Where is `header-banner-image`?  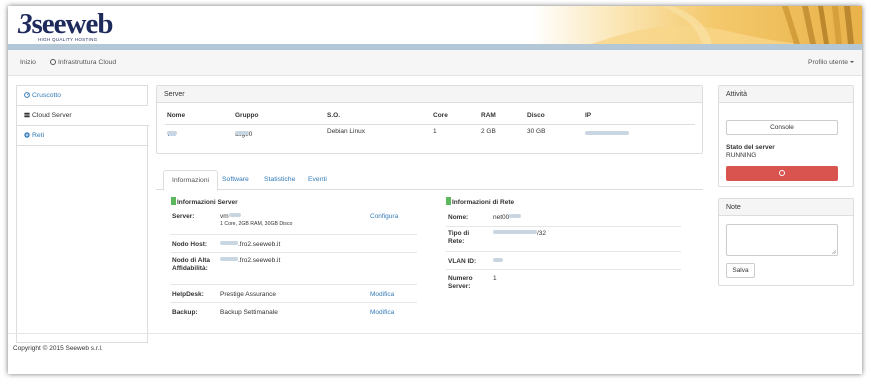 header-banner-image is located at coordinates (697, 25).